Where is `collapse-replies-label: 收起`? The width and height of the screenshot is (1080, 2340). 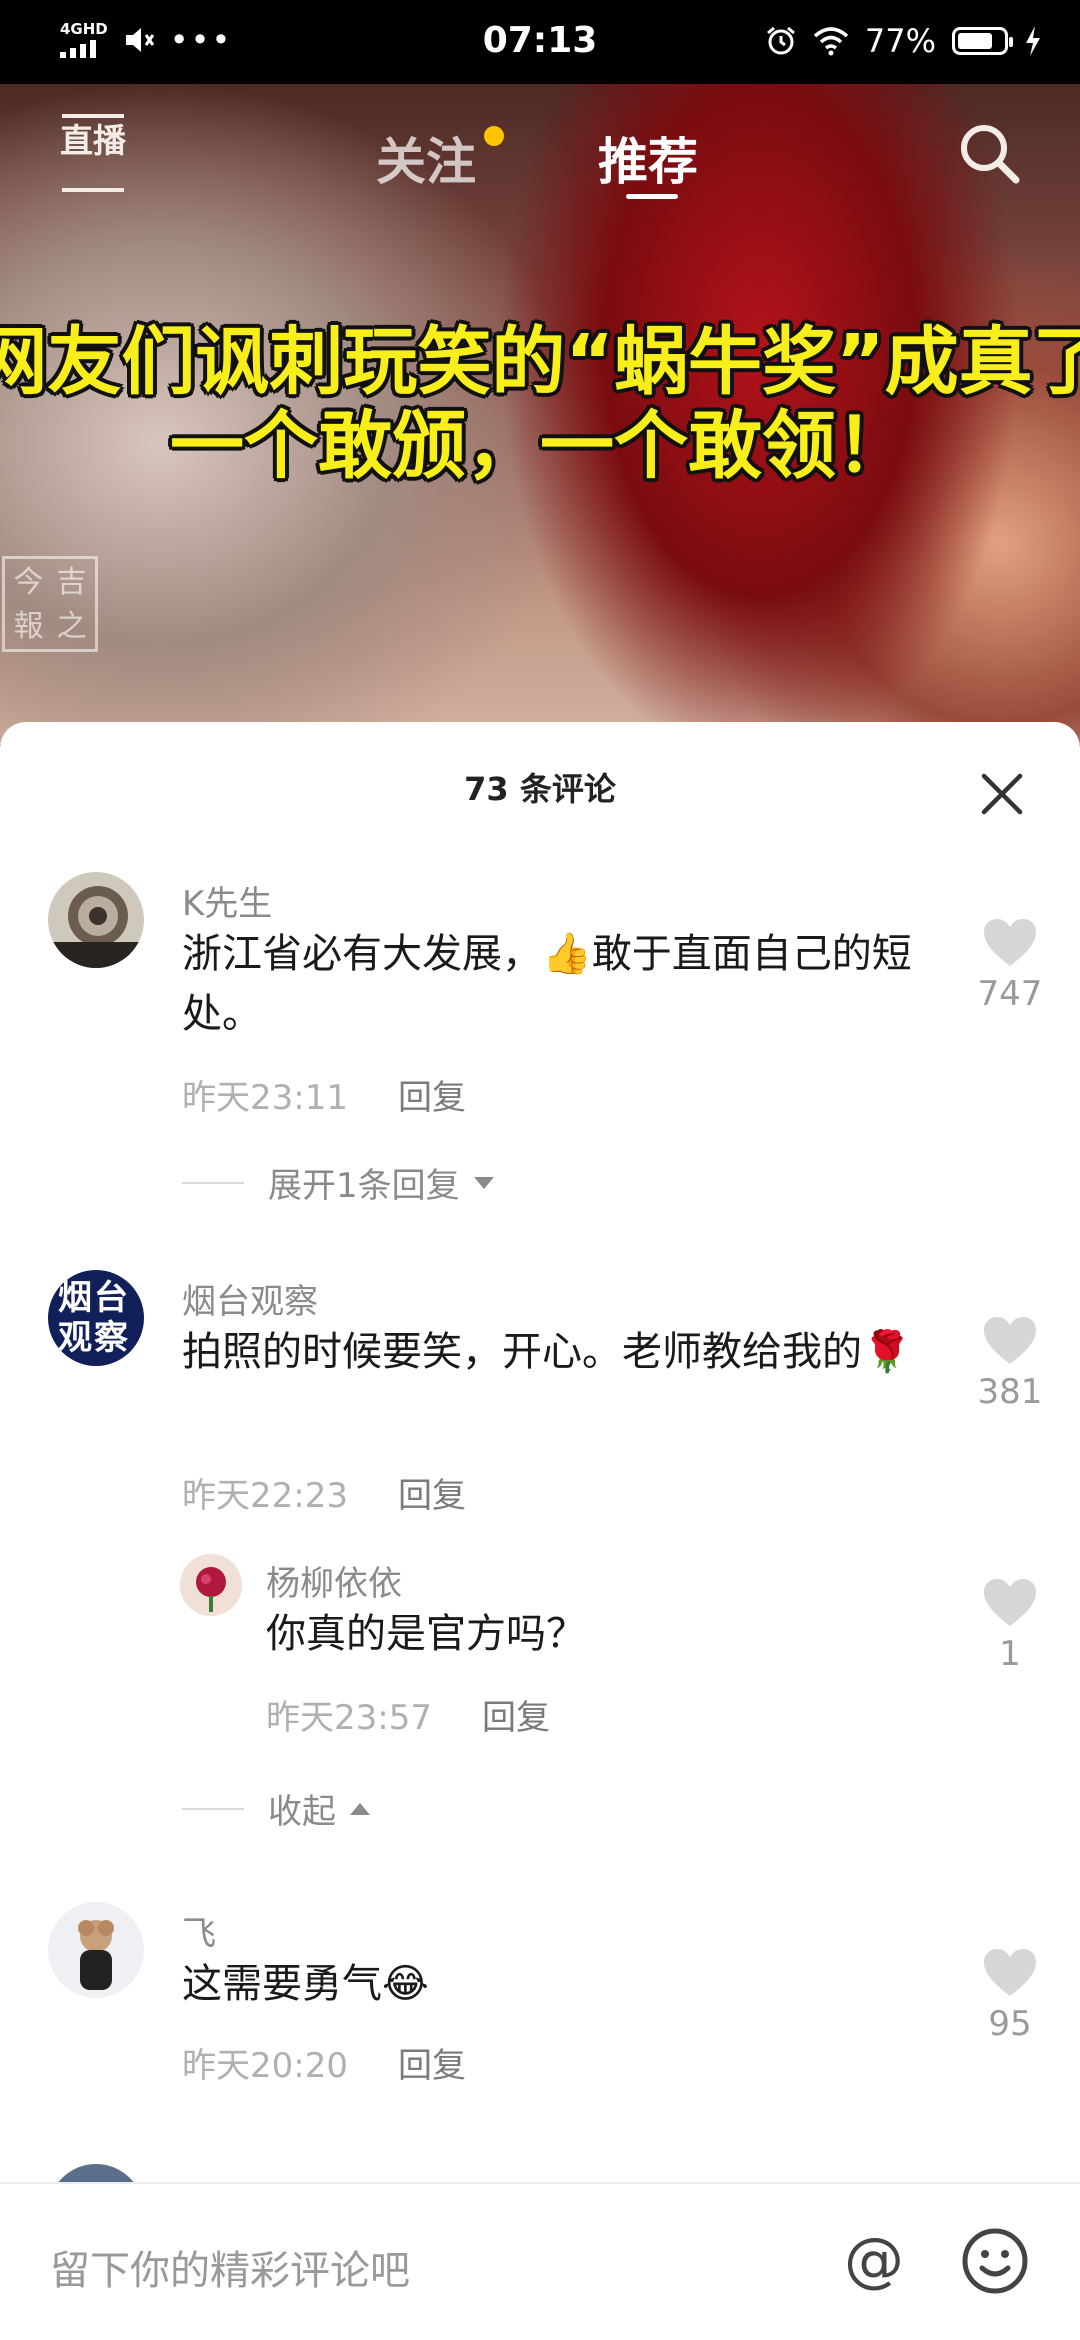 collapse-replies-label: 收起 is located at coordinates (302, 1812).